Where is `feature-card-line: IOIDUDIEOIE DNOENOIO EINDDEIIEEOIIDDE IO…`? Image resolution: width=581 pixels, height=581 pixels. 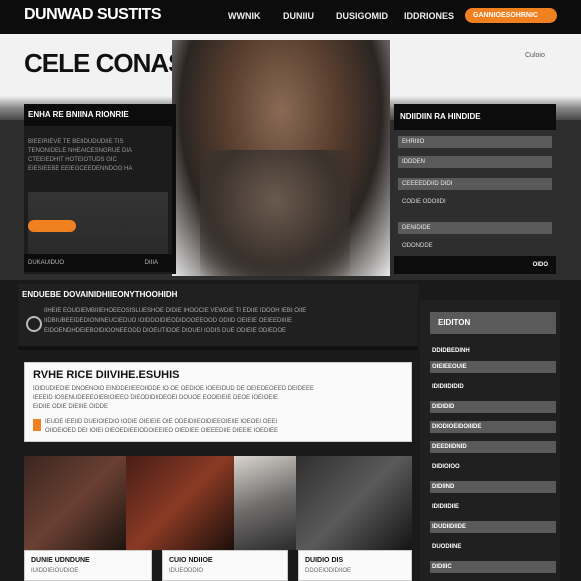 feature-card-line: IOIDUDIEOIE DNOENOIO EINDDEIIEEOIIDDE IO… is located at coordinates (174, 389).